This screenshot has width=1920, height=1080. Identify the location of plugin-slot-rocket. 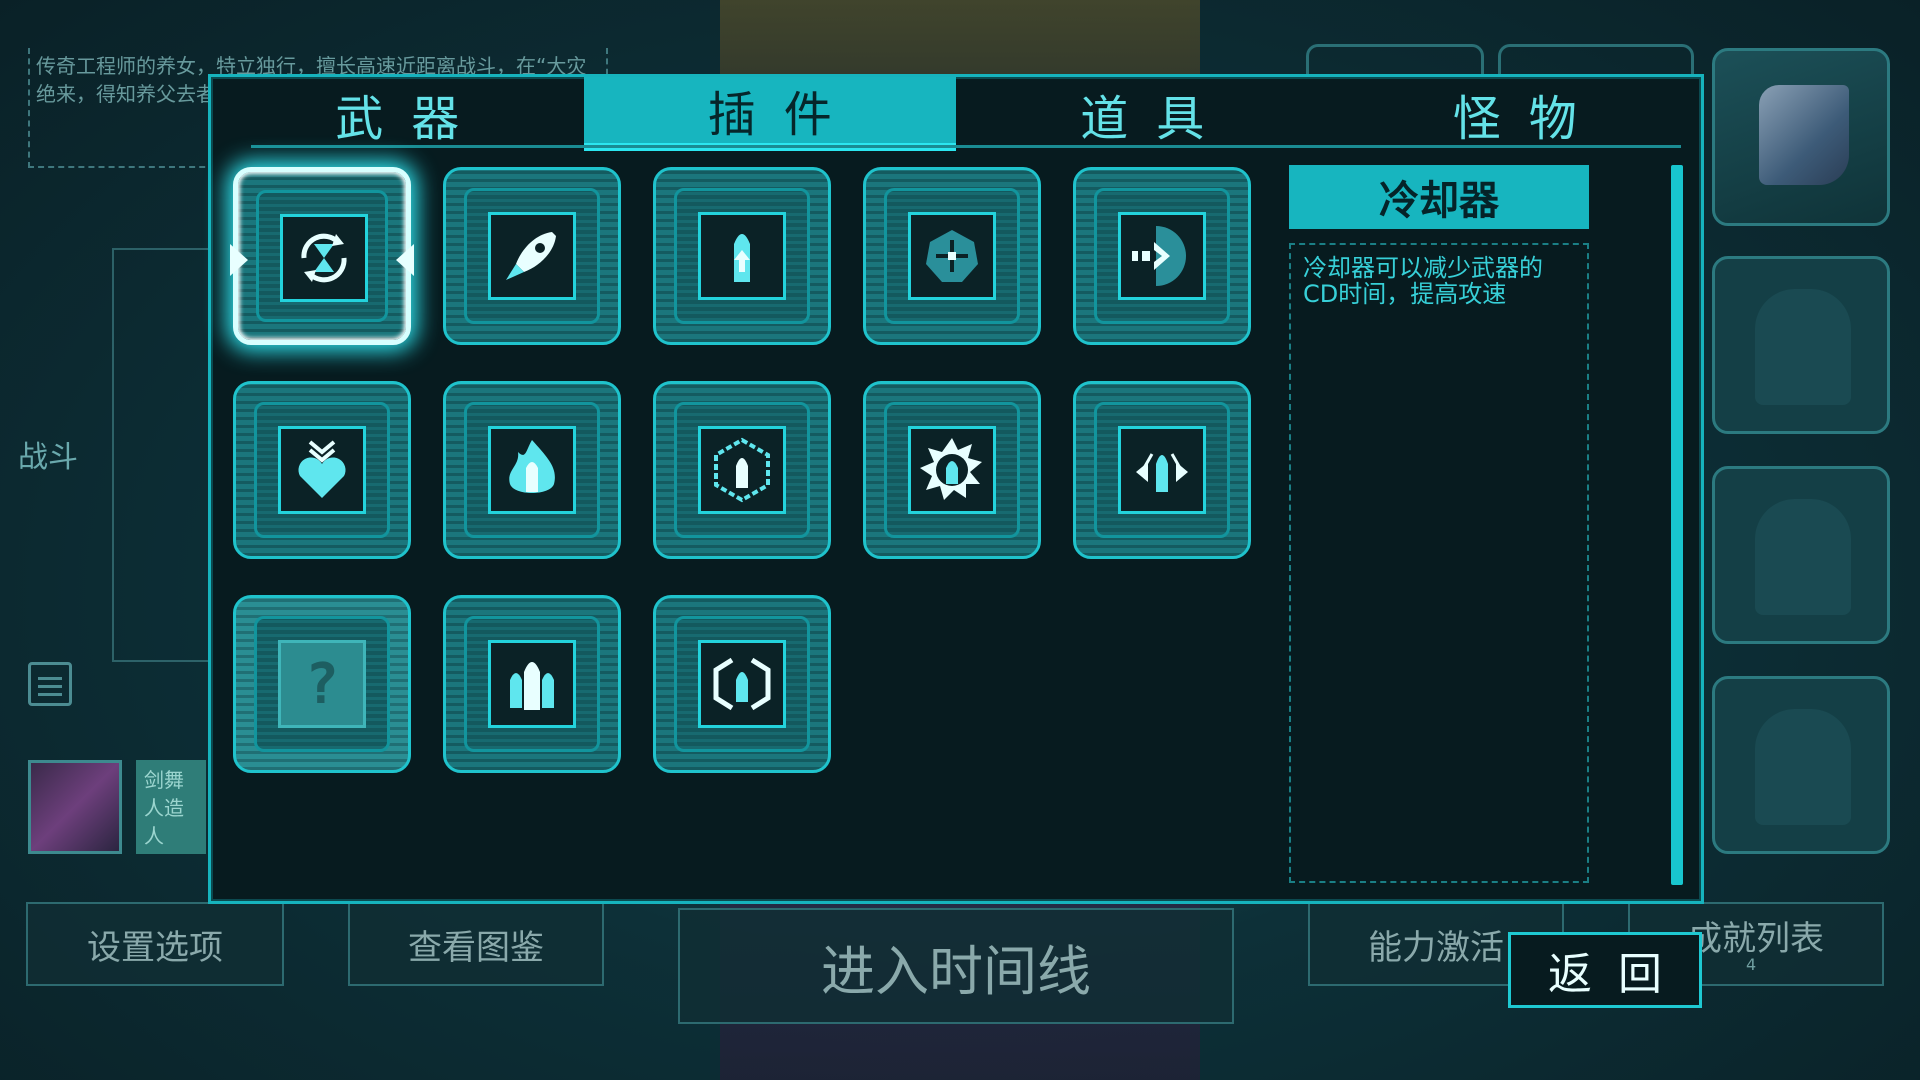
(532, 256).